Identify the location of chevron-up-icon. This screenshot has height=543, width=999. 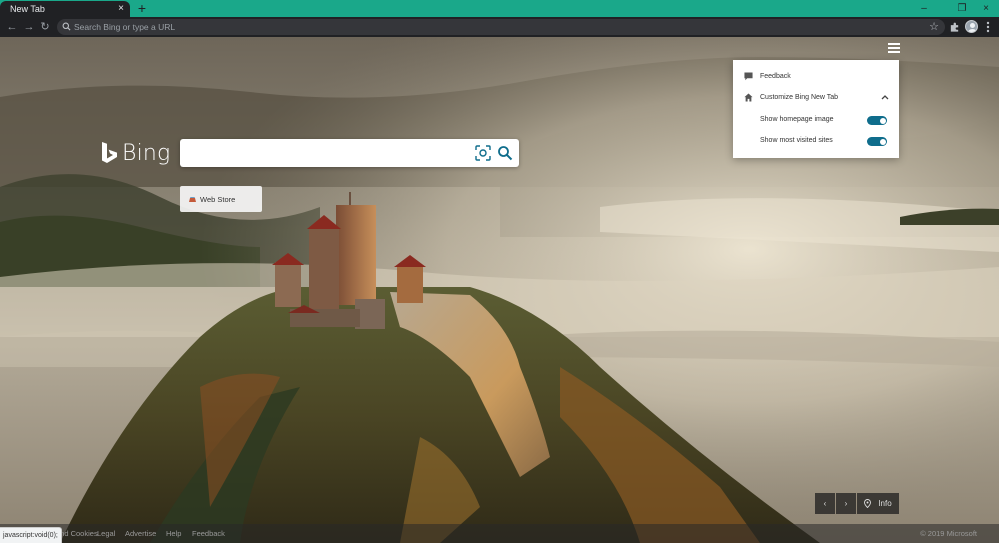
(885, 97).